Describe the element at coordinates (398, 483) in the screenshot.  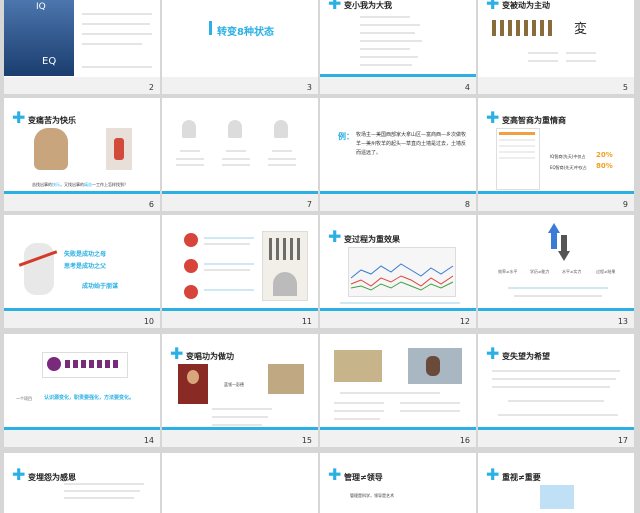
I see `slide-thumbnail-20: ✚ 管理≠领导 管理是科学，领导是艺术` at that location.